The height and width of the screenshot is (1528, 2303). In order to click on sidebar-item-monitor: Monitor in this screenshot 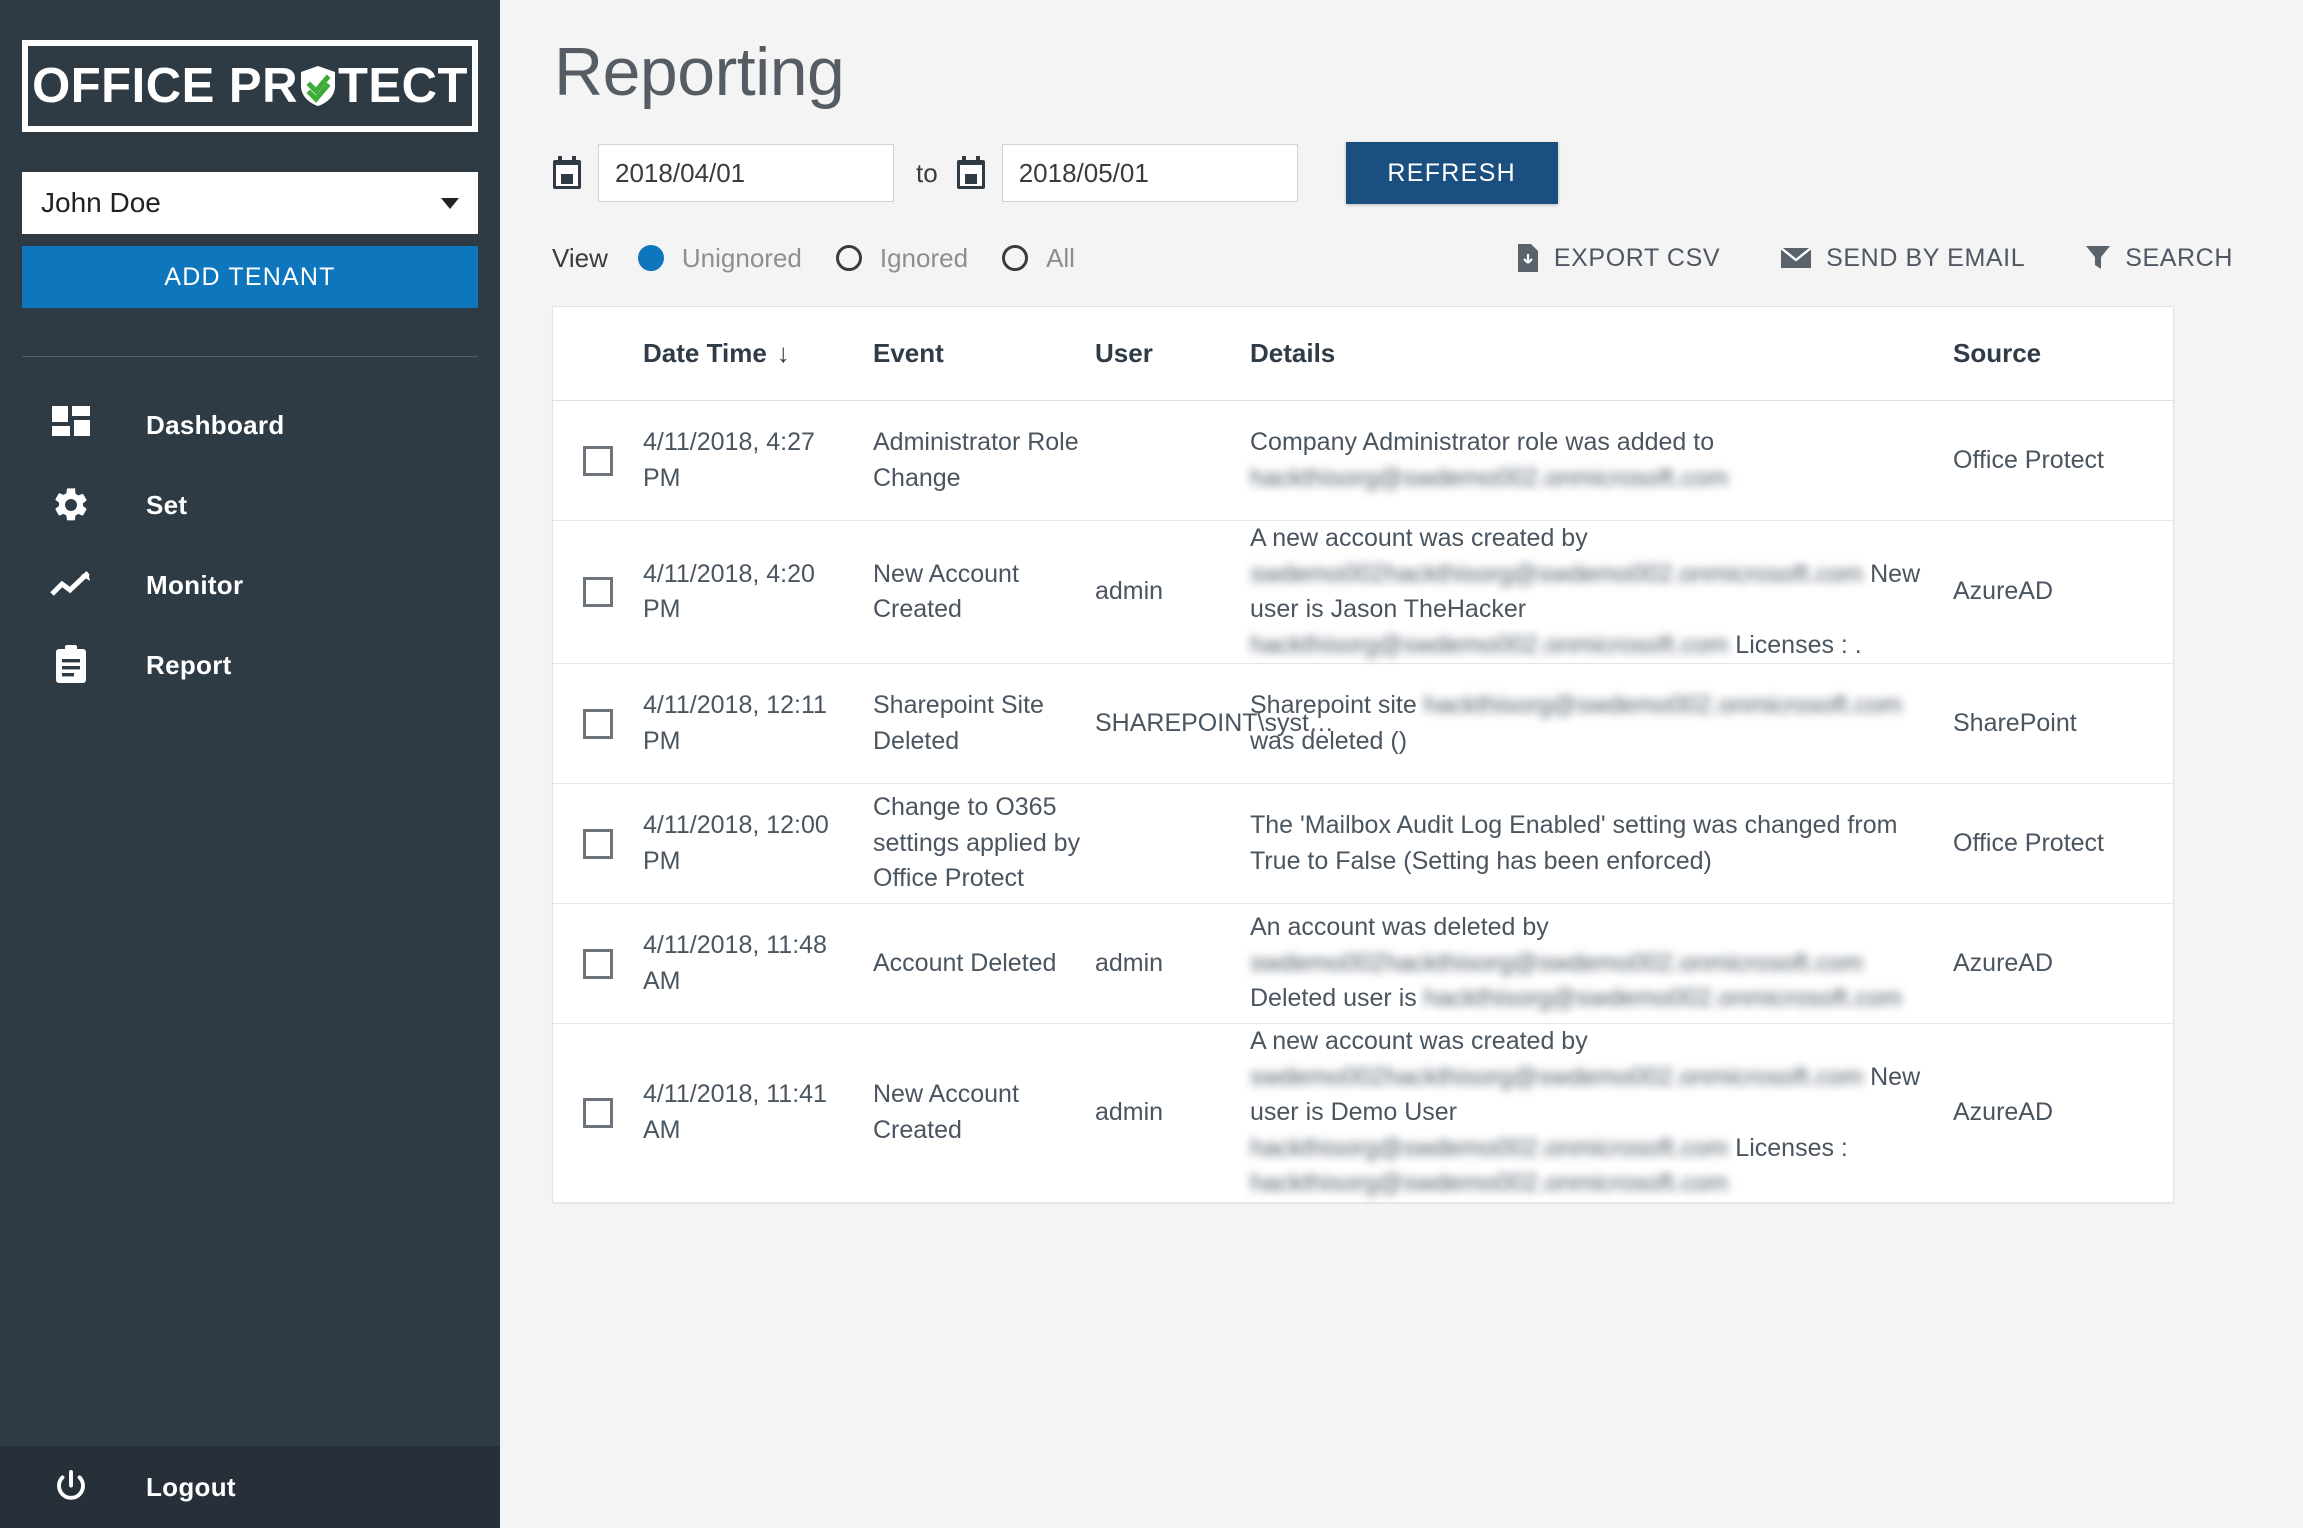, I will do `click(250, 585)`.